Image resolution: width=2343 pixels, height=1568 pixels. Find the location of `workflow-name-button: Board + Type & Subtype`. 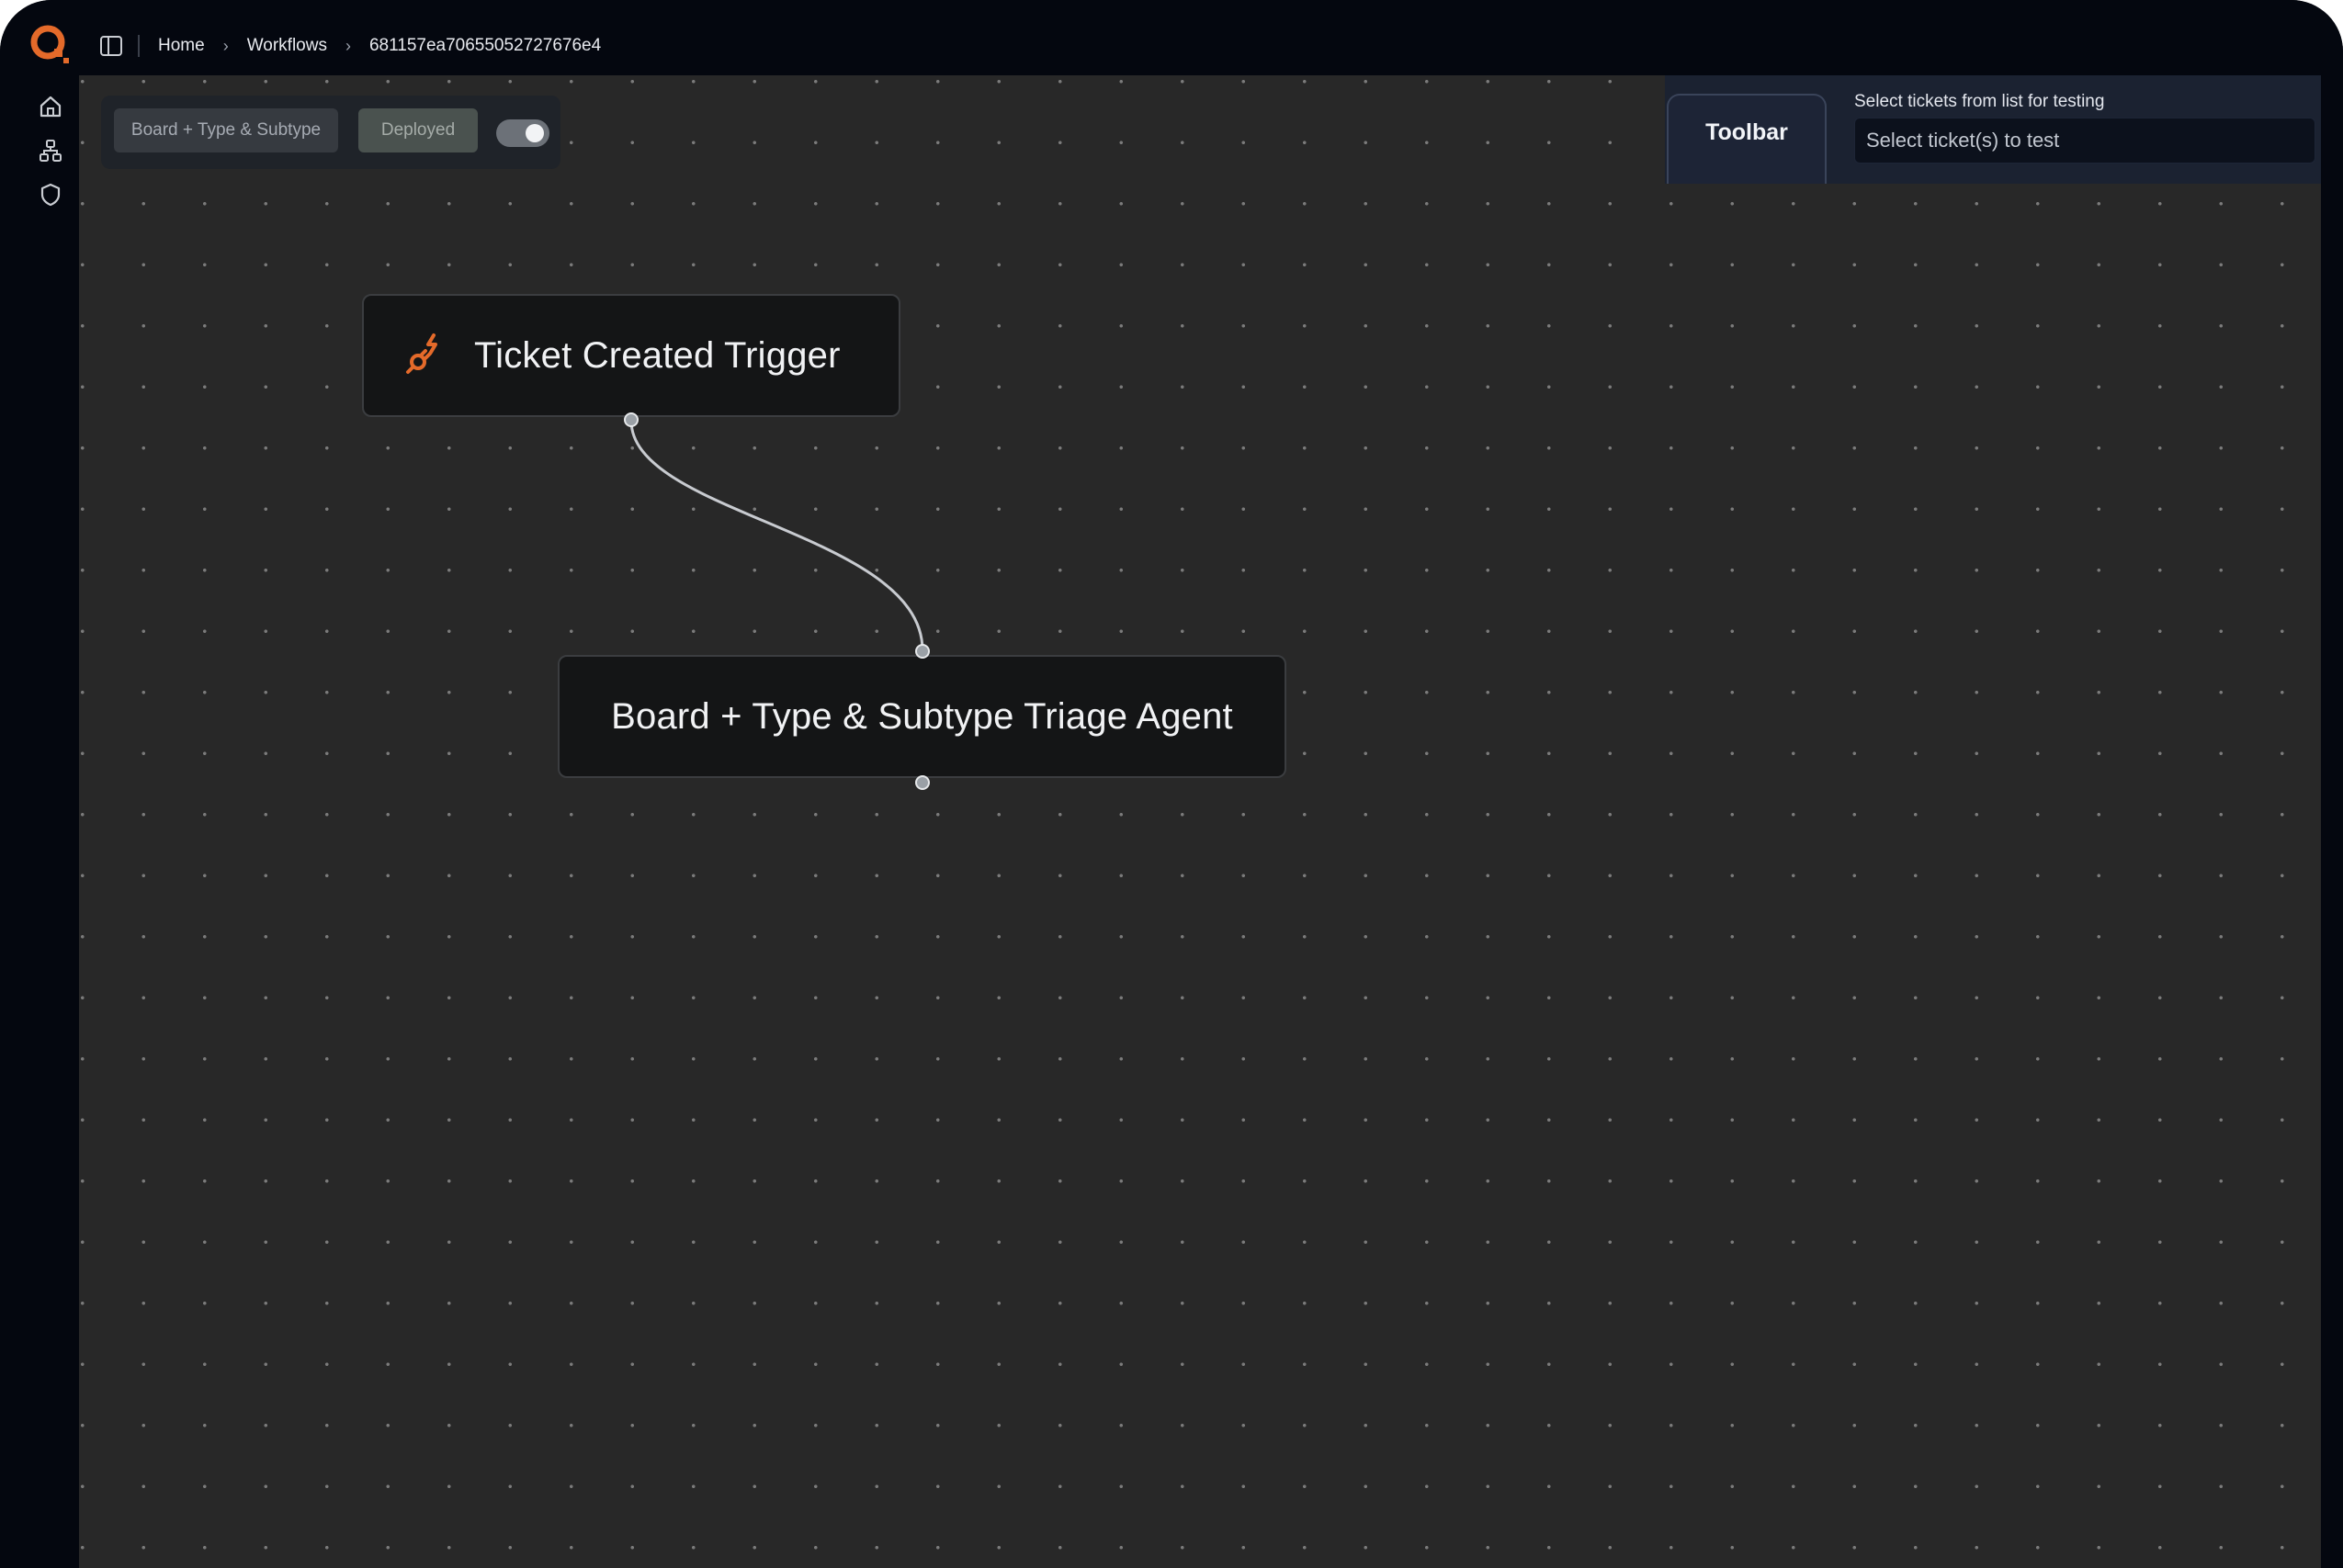

workflow-name-button: Board + Type & Subtype is located at coordinates (226, 130).